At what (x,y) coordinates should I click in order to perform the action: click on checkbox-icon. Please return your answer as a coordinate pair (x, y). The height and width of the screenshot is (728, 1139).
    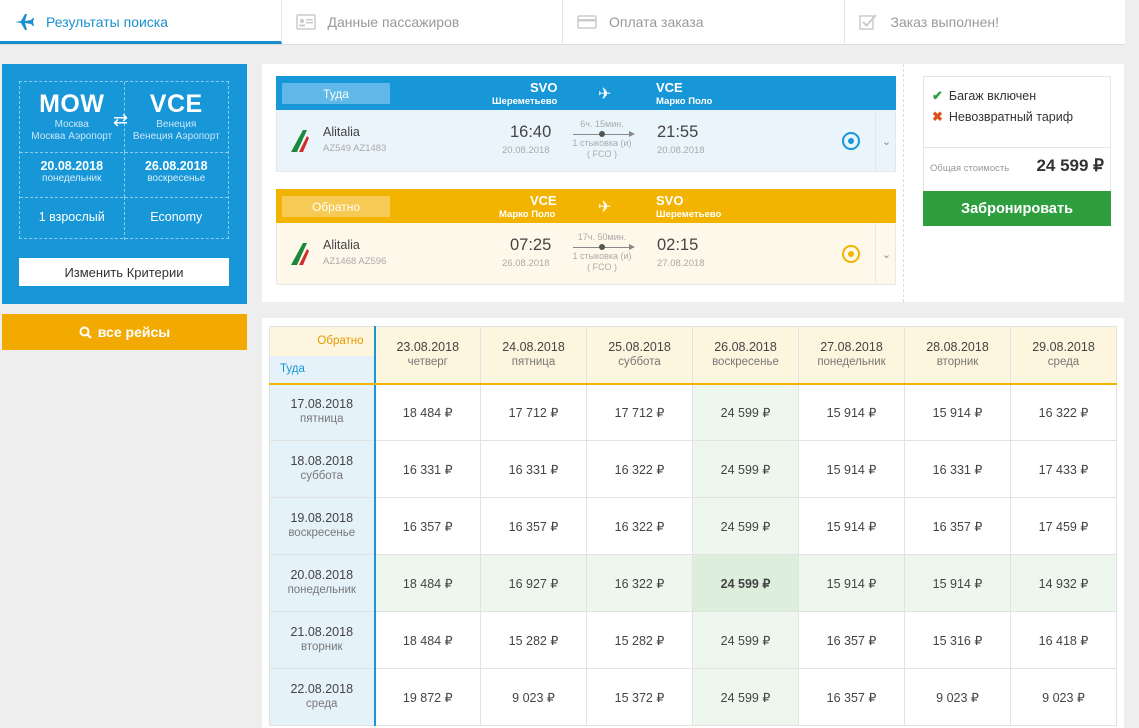
    Looking at the image, I should click on (868, 22).